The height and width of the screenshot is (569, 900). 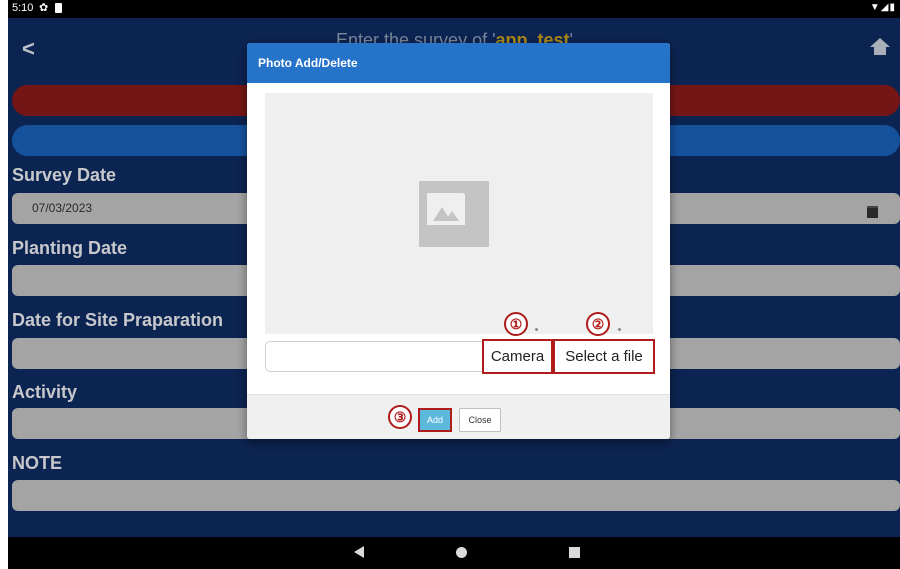 What do you see at coordinates (58, 8) in the screenshot?
I see `sd-card-icon` at bounding box center [58, 8].